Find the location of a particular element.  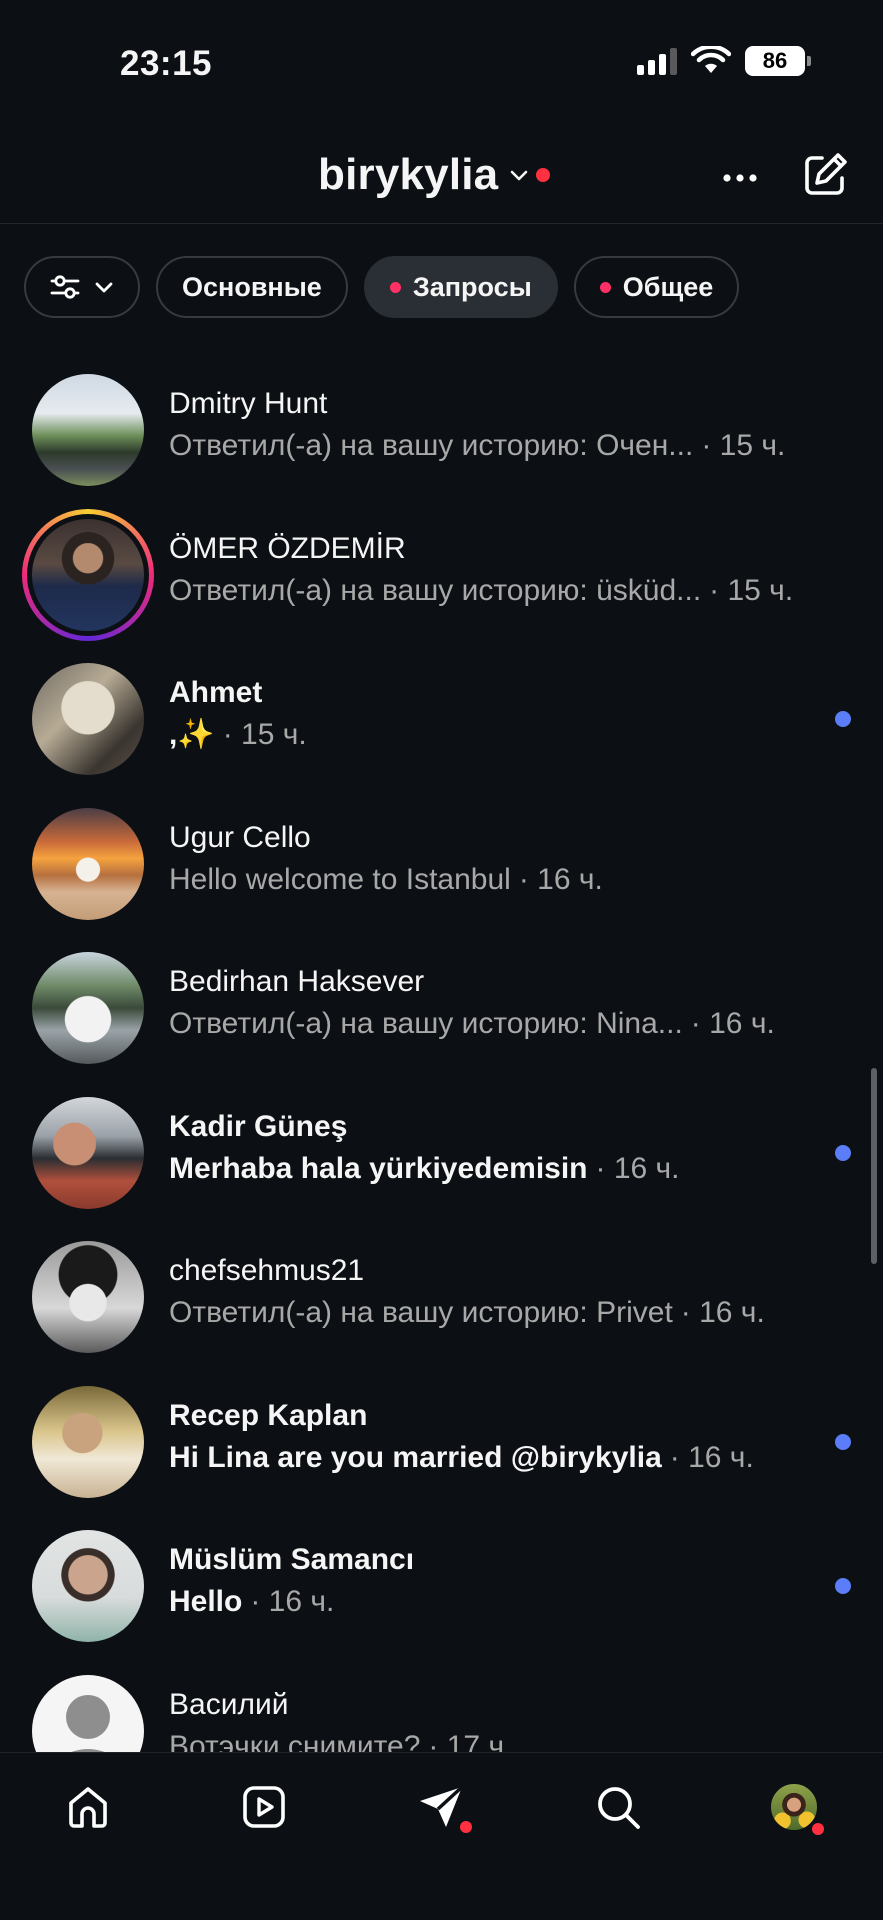

compose-icon is located at coordinates (825, 175).